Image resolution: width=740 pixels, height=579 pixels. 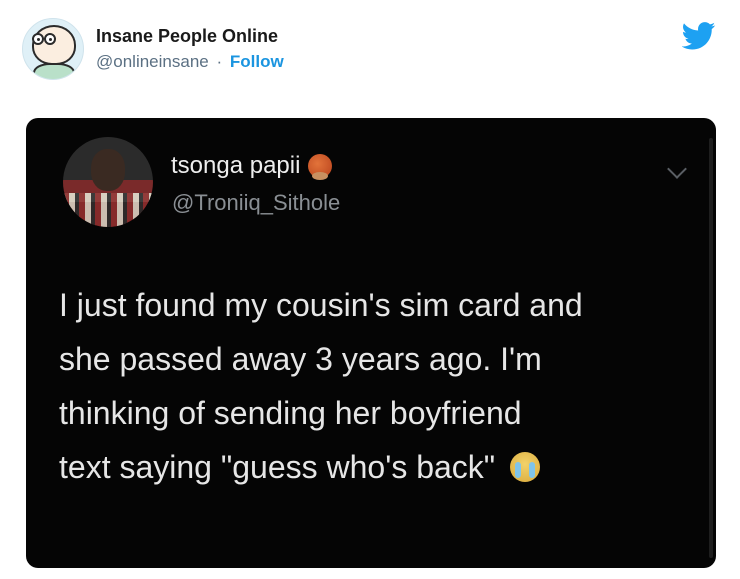 I want to click on screenshot-user-name: tsonga papii, so click(x=252, y=166).